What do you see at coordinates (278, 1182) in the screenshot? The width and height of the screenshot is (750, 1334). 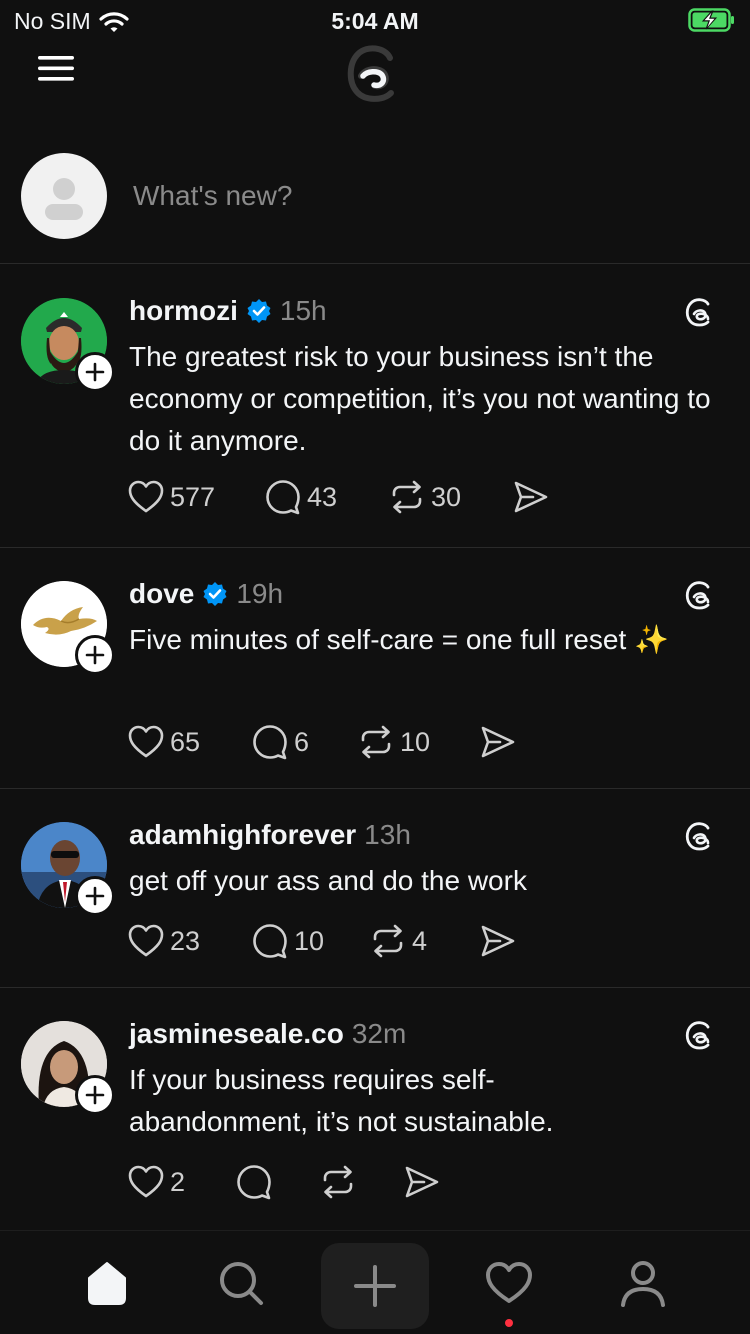 I see `reply-button` at bounding box center [278, 1182].